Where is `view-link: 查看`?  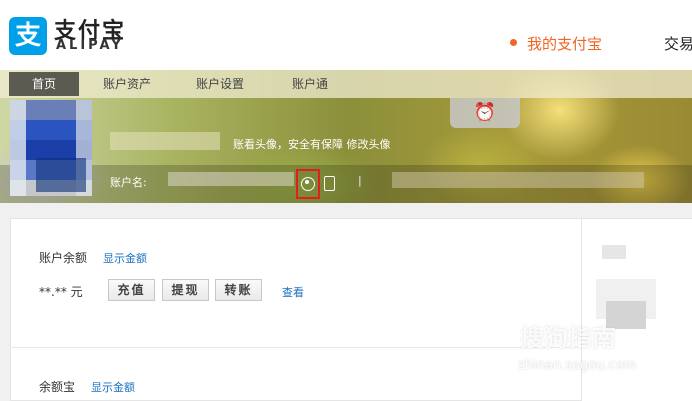 view-link: 查看 is located at coordinates (293, 292).